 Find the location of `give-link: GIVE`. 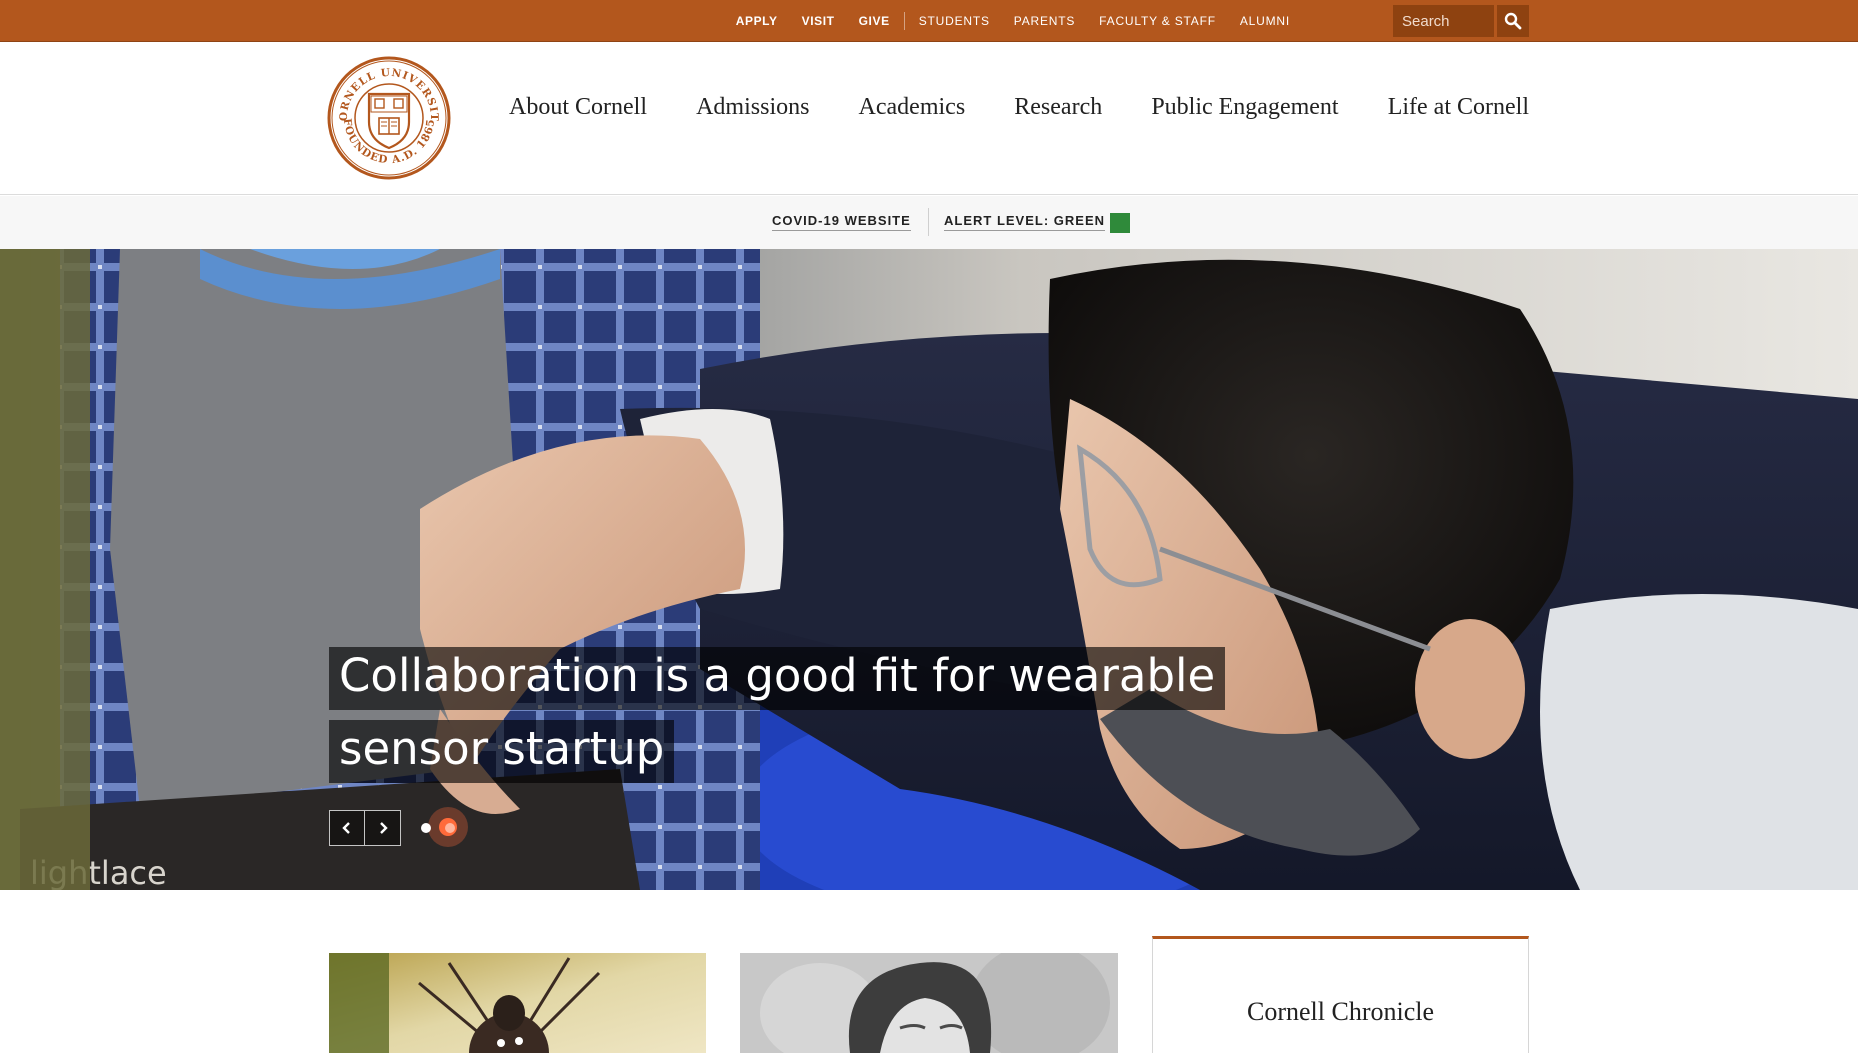

give-link: GIVE is located at coordinates (874, 21).